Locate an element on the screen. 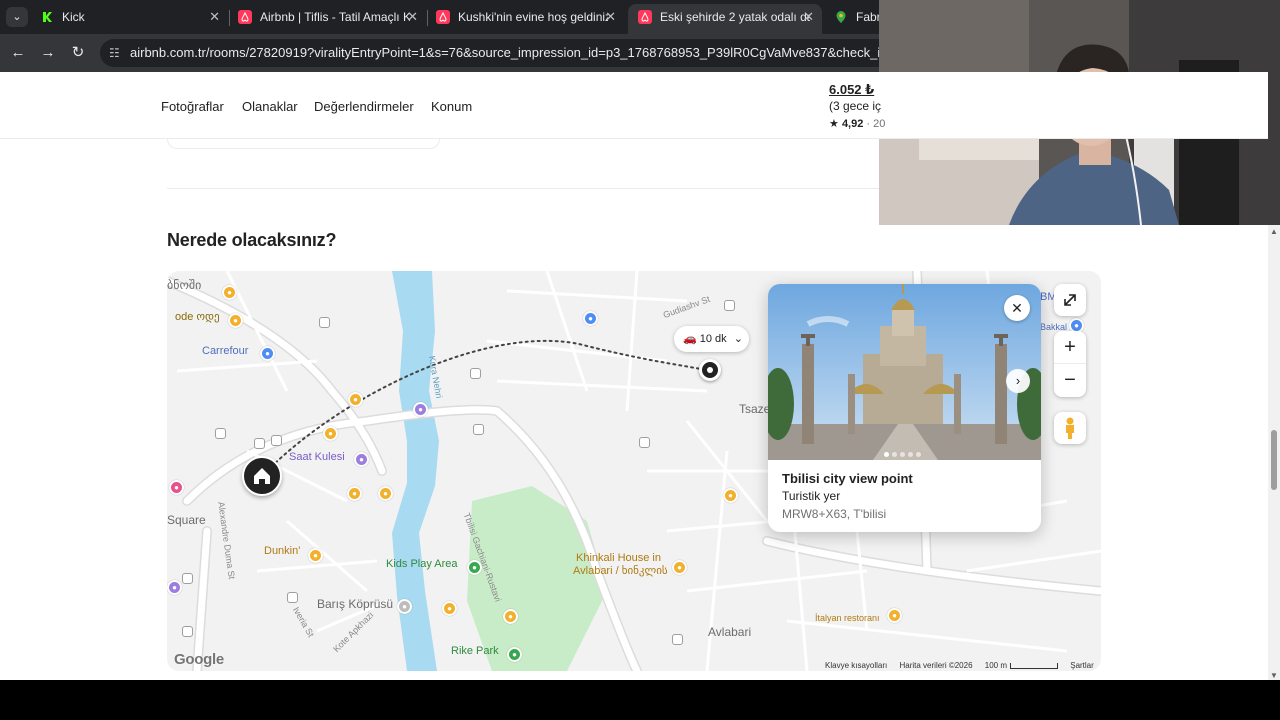 The image size is (1280, 720). reload-icon: ↻ is located at coordinates (78, 53).